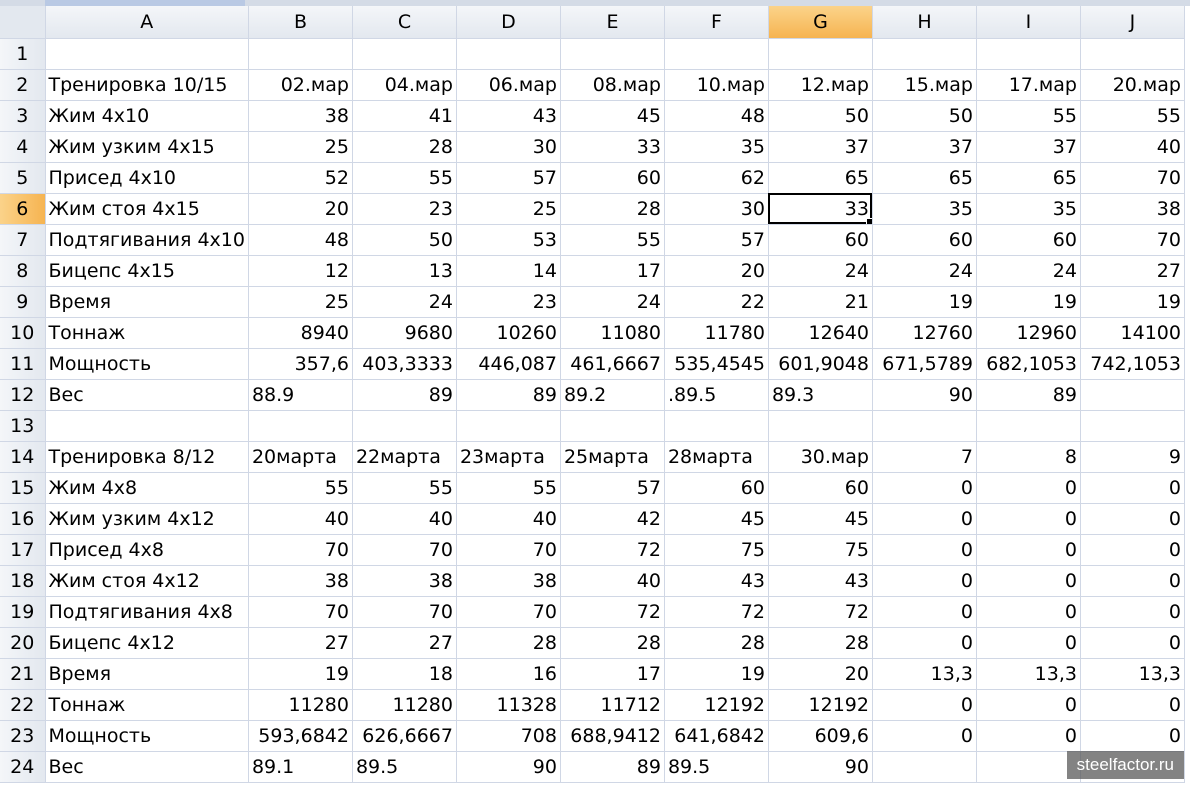 This screenshot has height=785, width=1190. Describe the element at coordinates (404, 767) in the screenshot. I see `cell-c24: 89.5` at that location.